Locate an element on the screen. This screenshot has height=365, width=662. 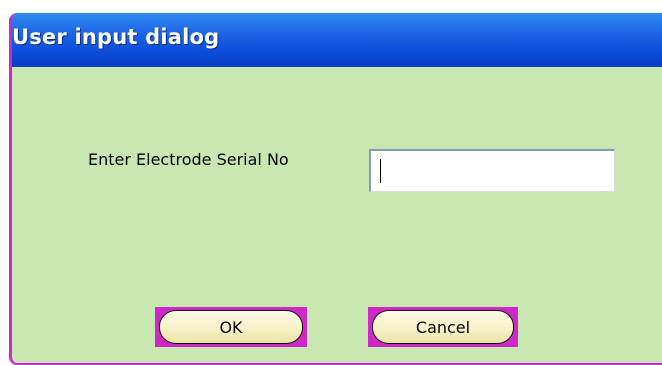
ok-button-frame: OK is located at coordinates (231, 327).